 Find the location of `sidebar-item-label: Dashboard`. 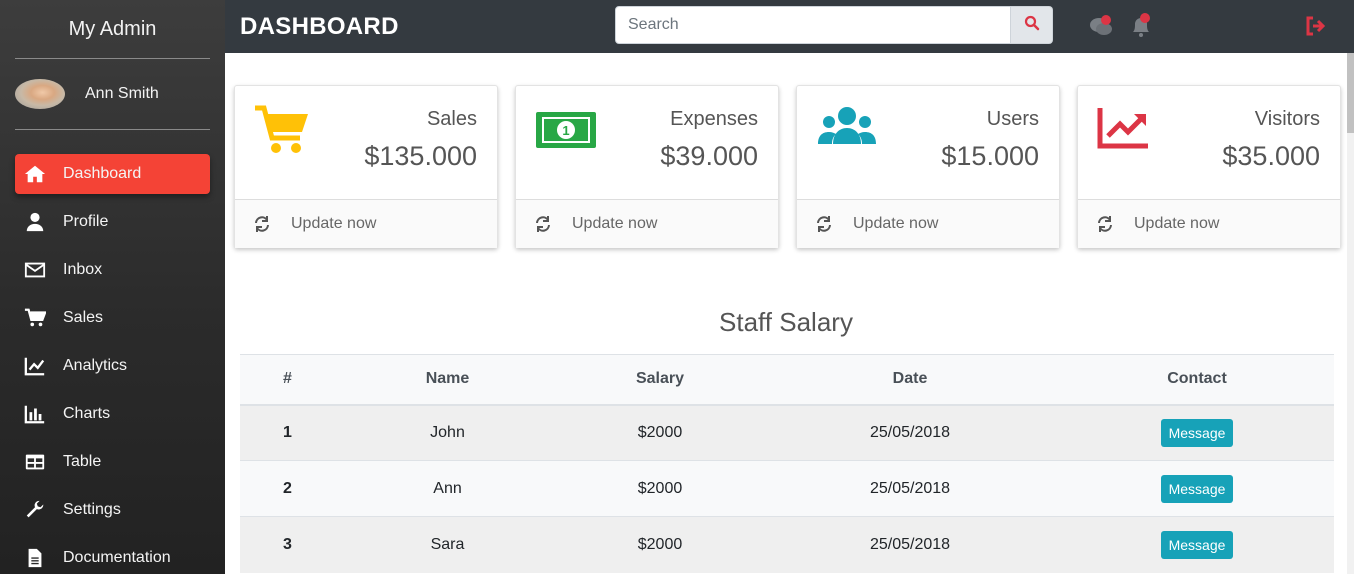

sidebar-item-label: Dashboard is located at coordinates (102, 173).